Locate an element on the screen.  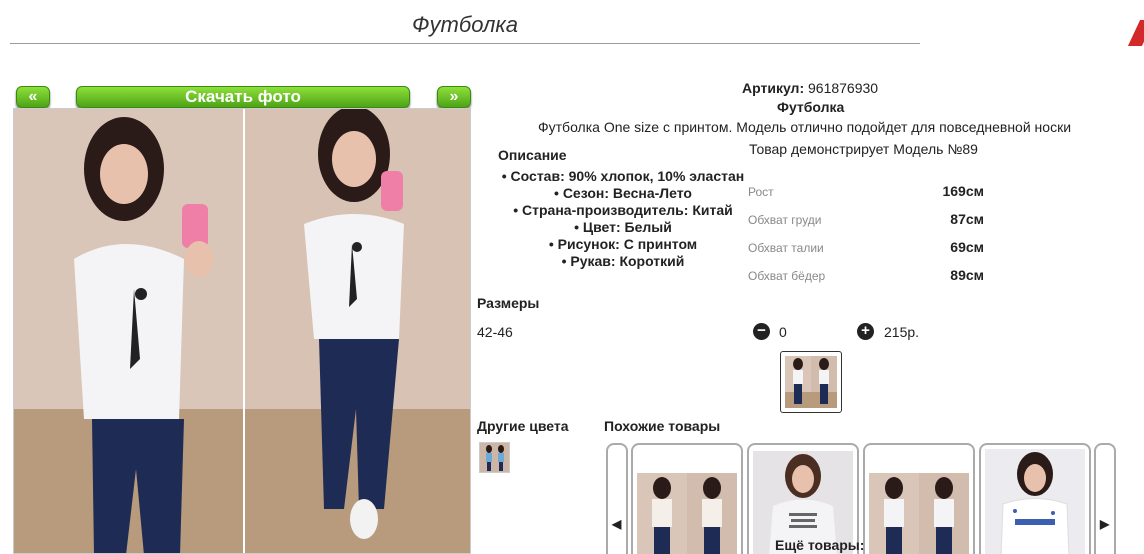
article-line: Артикул: 961876930 is located at coordinates (810, 88).